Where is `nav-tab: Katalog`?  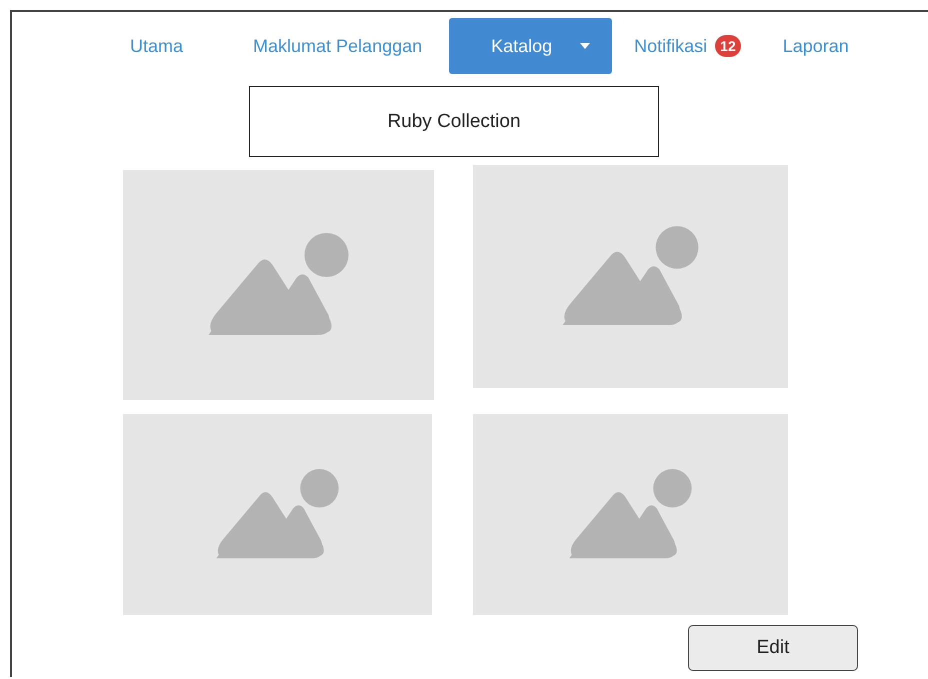 nav-tab: Katalog is located at coordinates (530, 46).